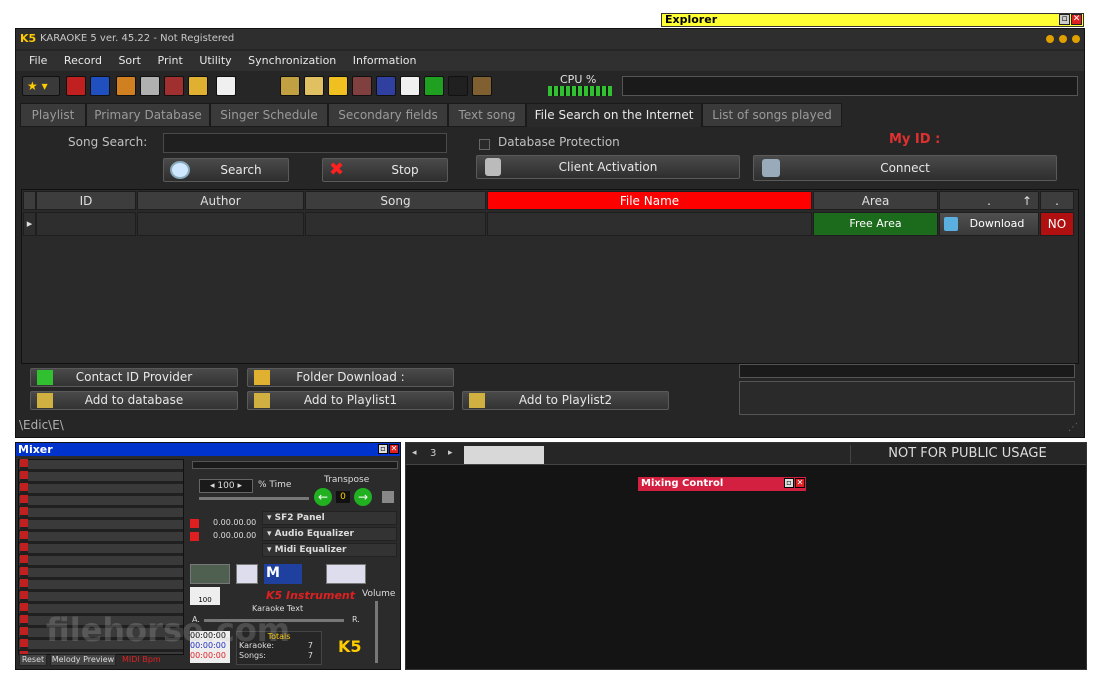 This screenshot has width=1100, height=685. Describe the element at coordinates (363, 497) in the screenshot. I see `transpose-up-button: →` at that location.